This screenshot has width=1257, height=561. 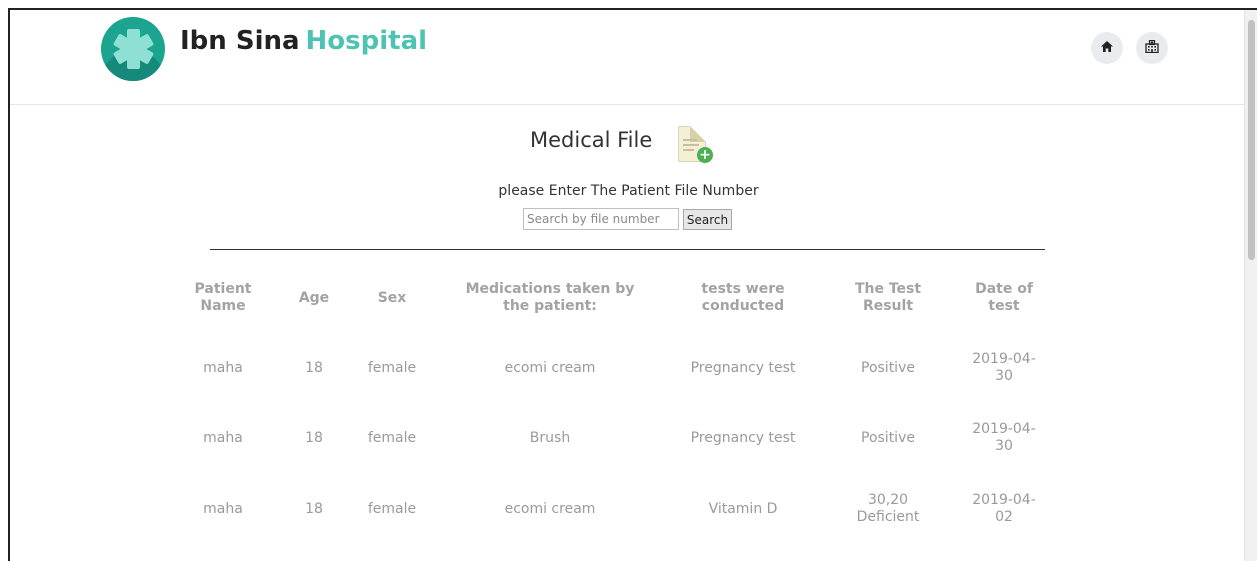 What do you see at coordinates (366, 41) in the screenshot?
I see `brand-name-second: Hospital` at bounding box center [366, 41].